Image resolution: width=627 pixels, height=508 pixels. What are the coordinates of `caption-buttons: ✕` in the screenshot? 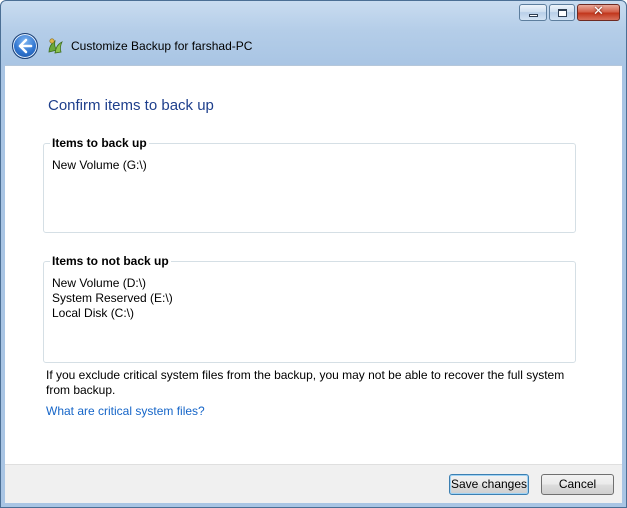 It's located at (569, 12).